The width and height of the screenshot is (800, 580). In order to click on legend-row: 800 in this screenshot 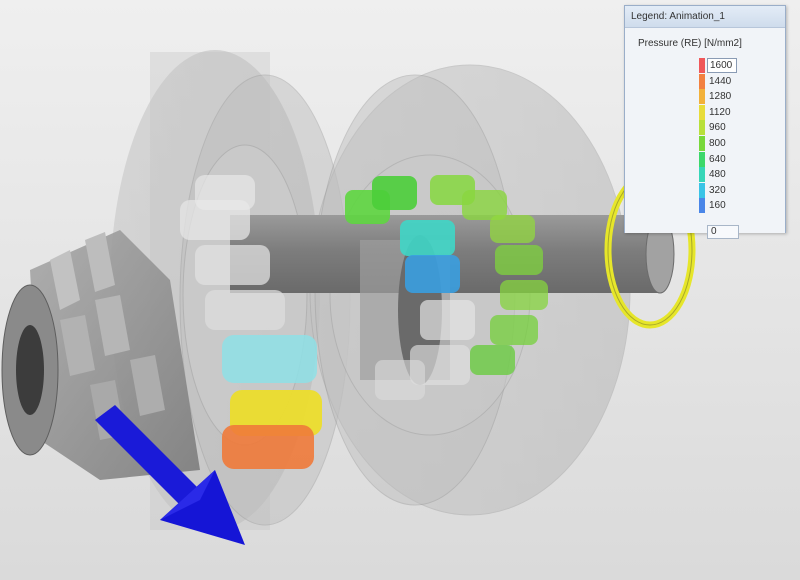, I will do `click(739, 143)`.